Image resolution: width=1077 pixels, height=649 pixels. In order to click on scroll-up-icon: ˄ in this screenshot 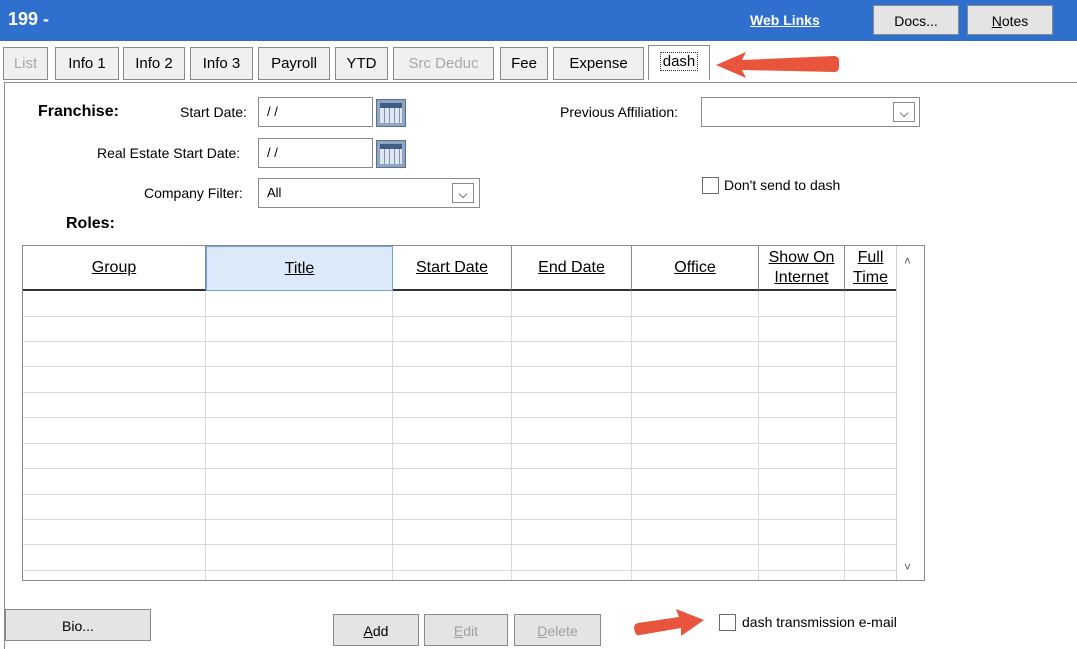, I will do `click(907, 261)`.